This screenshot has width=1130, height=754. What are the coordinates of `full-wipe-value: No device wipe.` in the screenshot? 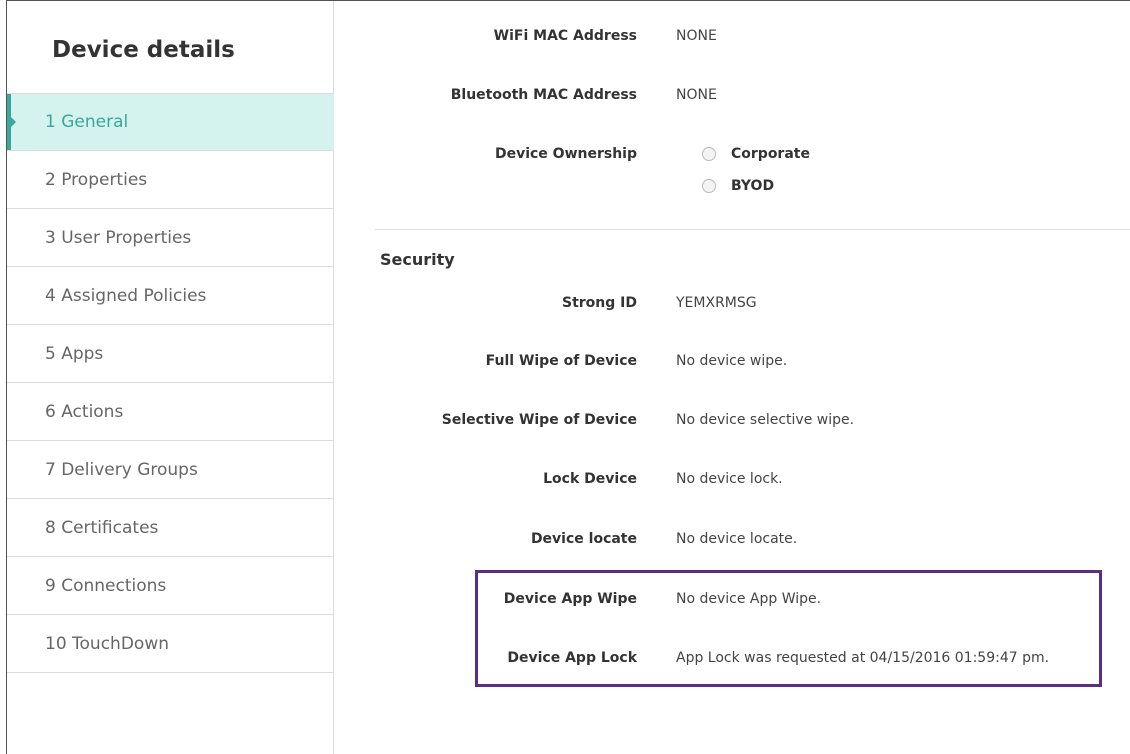 It's located at (732, 361).